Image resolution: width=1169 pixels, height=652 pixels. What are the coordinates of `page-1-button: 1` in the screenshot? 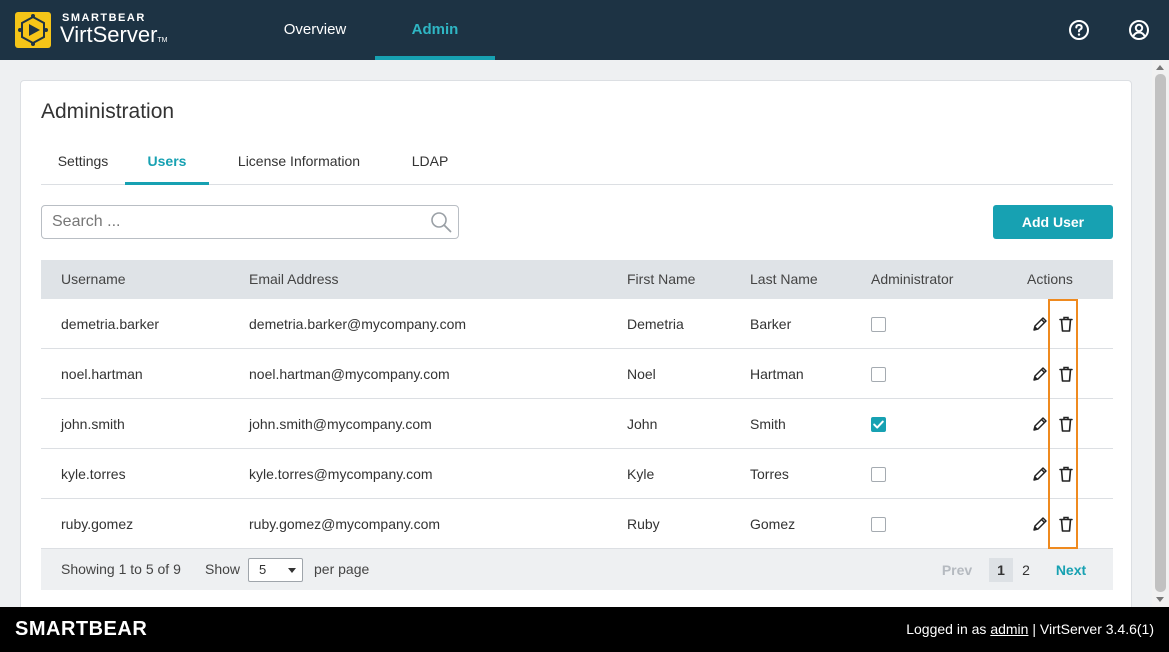 It's located at (1001, 570).